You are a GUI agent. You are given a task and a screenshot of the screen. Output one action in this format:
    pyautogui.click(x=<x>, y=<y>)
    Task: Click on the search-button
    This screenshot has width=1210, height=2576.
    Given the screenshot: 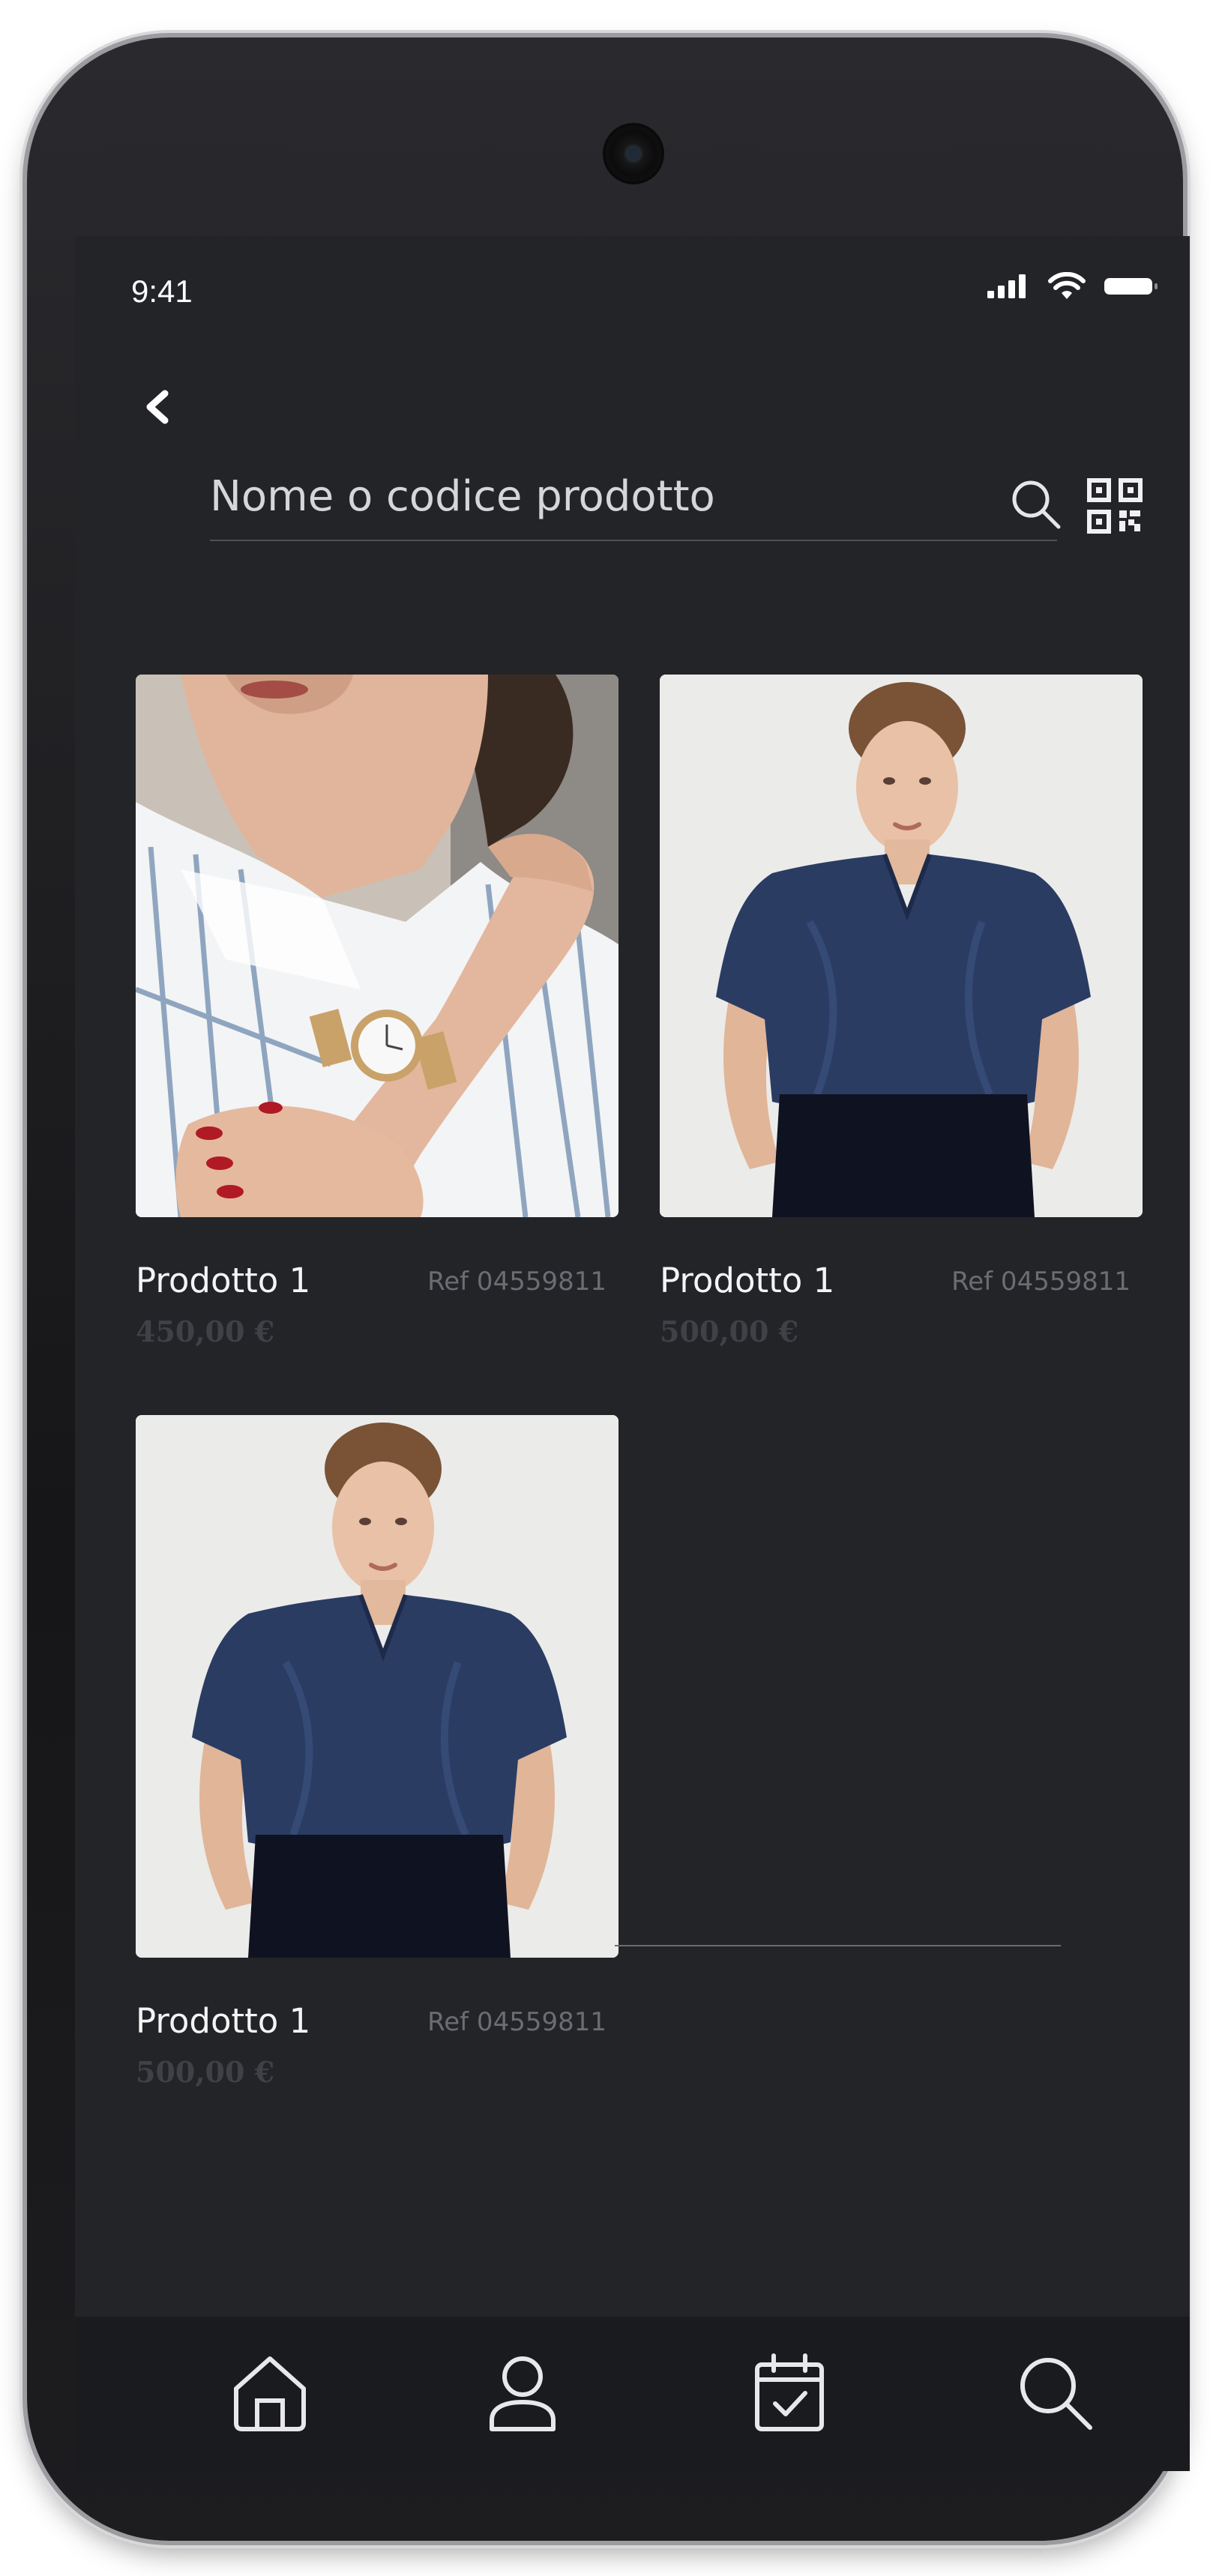 What is the action you would take?
    pyautogui.click(x=1036, y=505)
    